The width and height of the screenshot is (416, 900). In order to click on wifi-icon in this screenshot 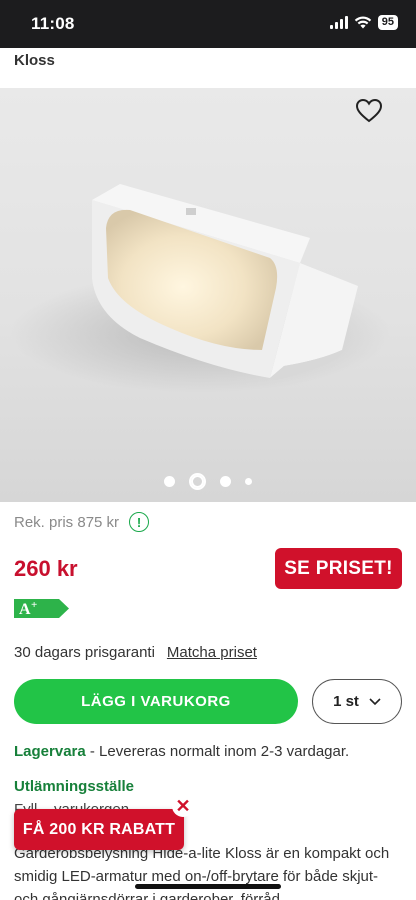, I will do `click(362, 22)`.